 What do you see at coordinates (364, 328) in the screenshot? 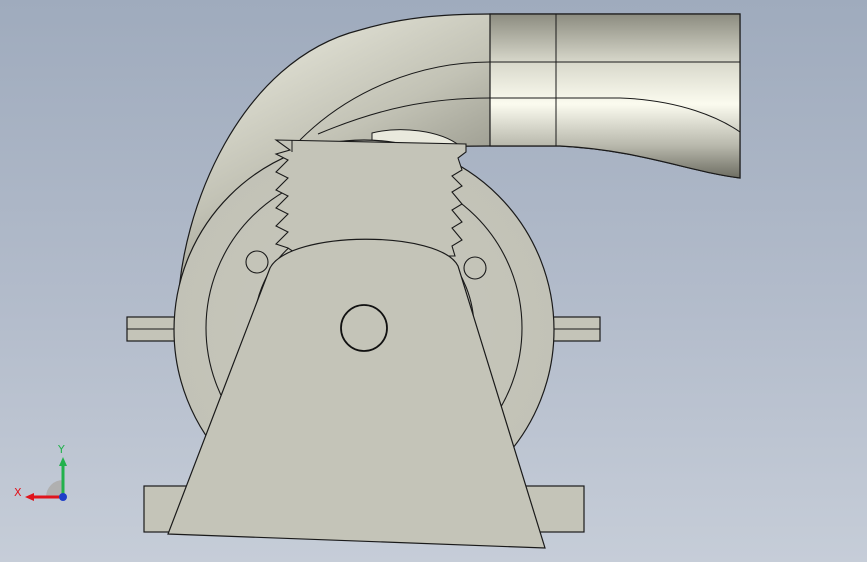
I see `shaft-hub` at bounding box center [364, 328].